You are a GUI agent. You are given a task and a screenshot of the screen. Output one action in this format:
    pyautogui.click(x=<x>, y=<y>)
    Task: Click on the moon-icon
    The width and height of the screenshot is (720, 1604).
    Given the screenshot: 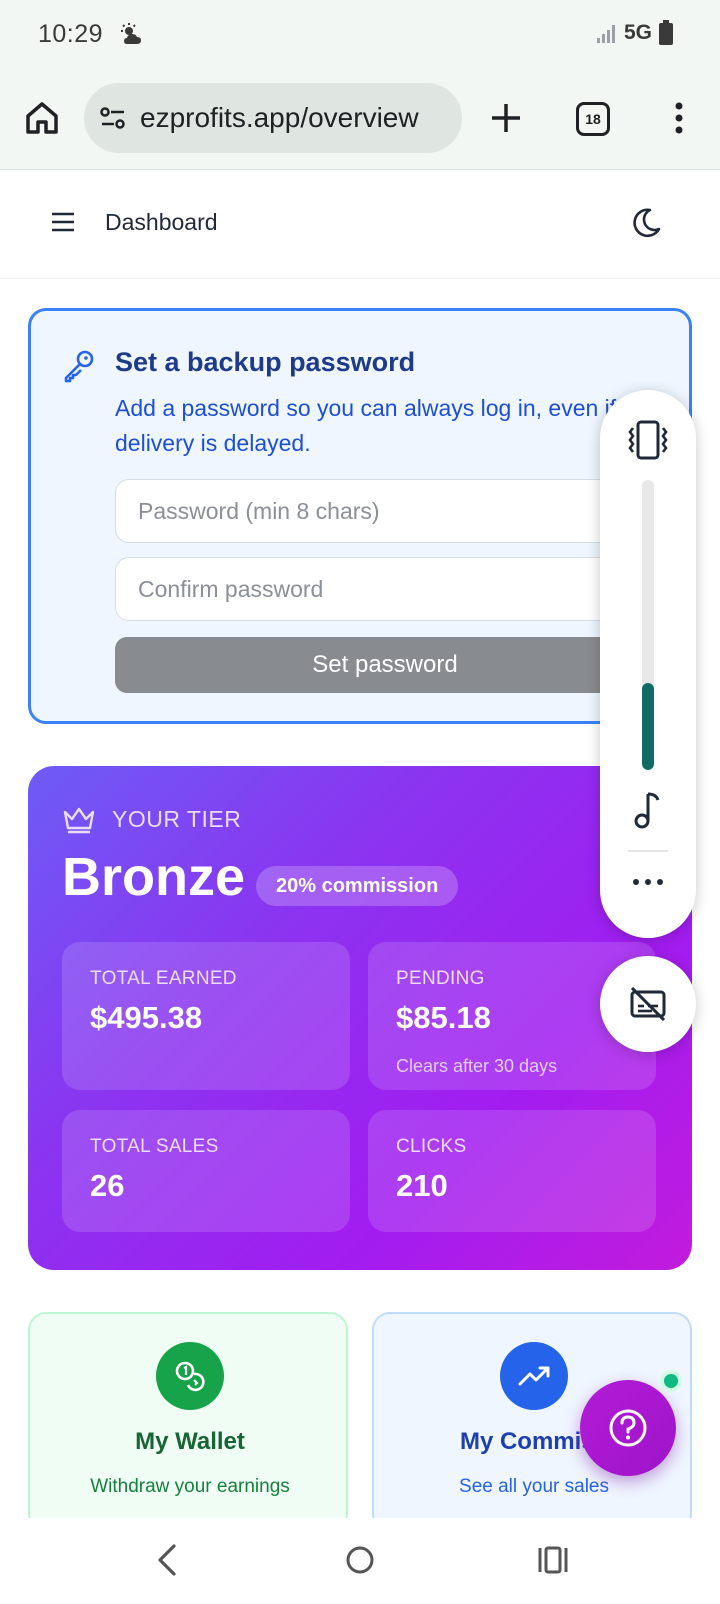 What is the action you would take?
    pyautogui.click(x=646, y=223)
    